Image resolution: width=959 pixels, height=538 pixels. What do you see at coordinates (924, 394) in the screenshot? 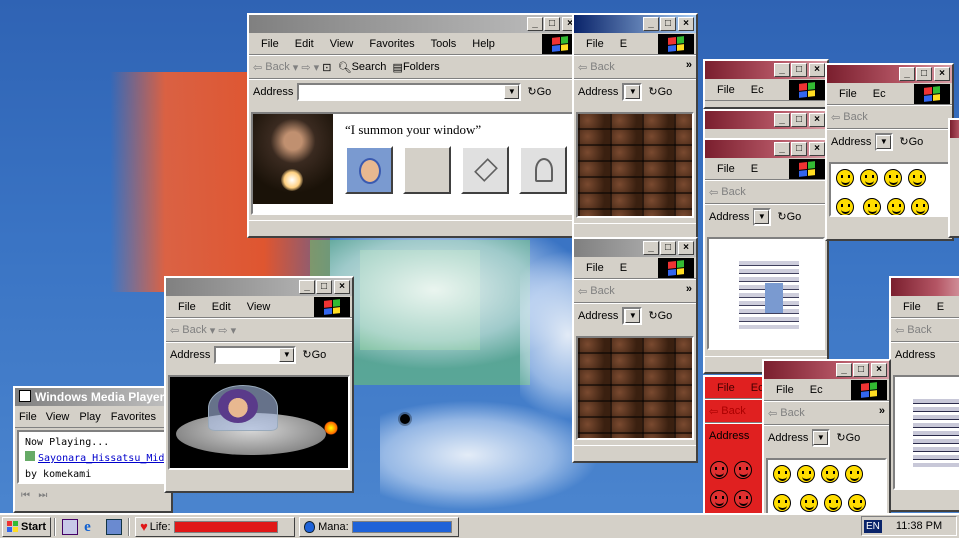
I see `glitch-window-right: File E ⇦ Back Address` at bounding box center [924, 394].